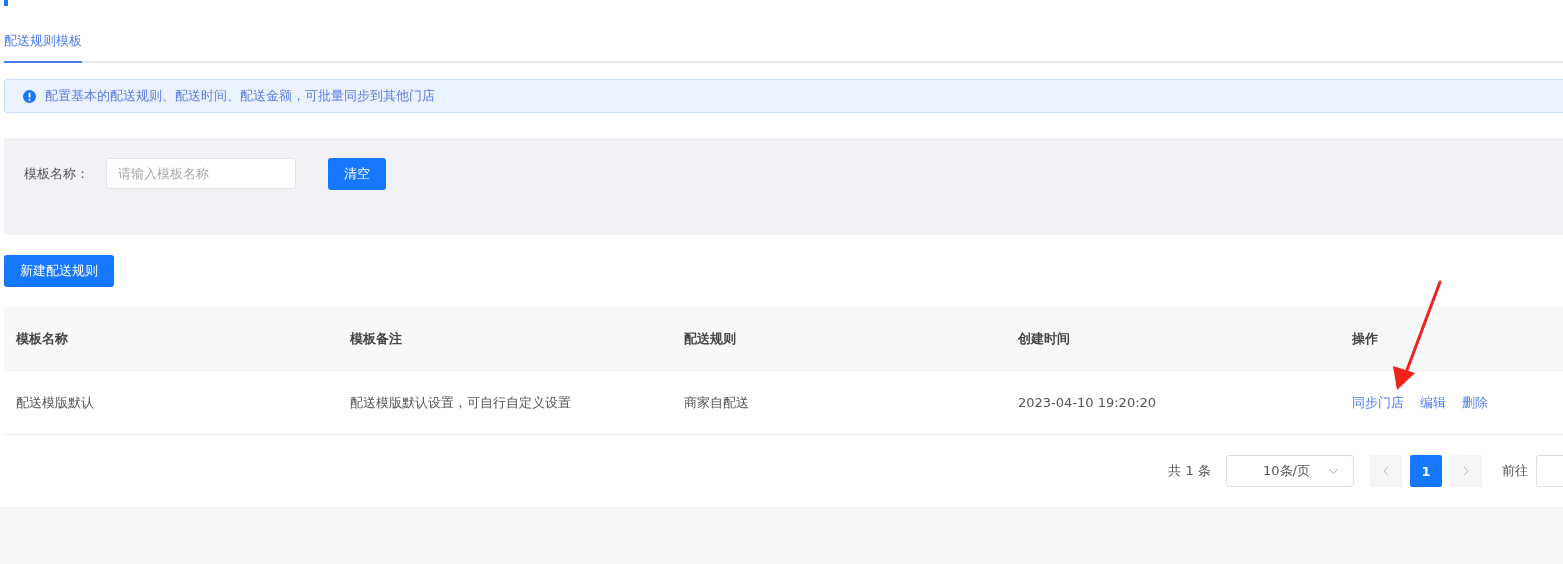 The width and height of the screenshot is (1563, 564). I want to click on action-link: 同步门店, so click(1378, 402).